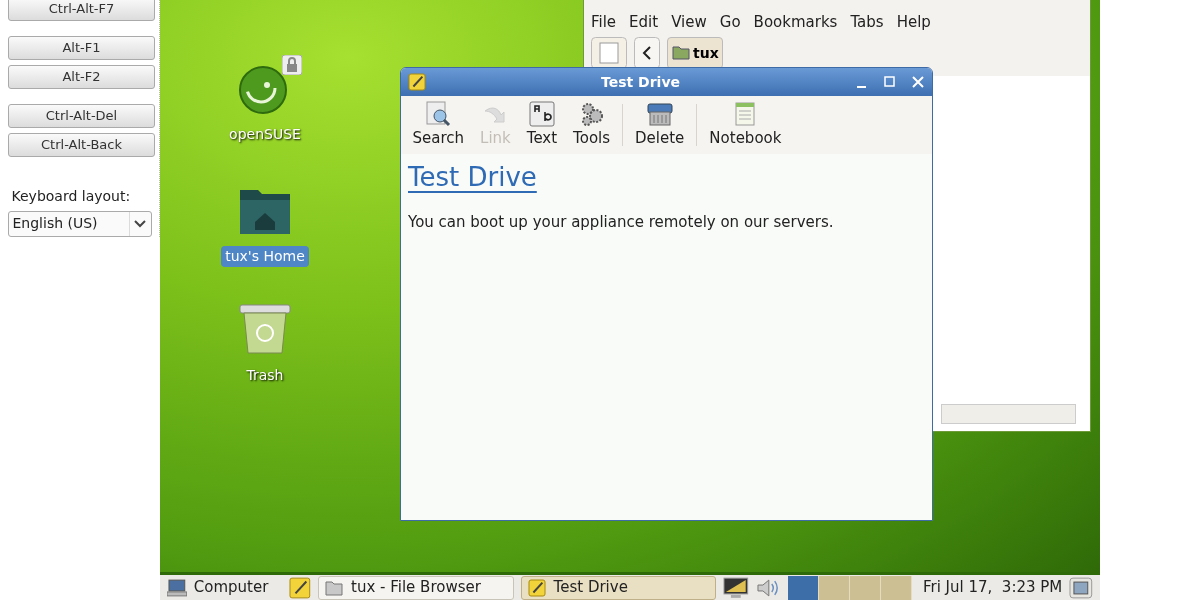 The width and height of the screenshot is (1200, 600). Describe the element at coordinates (265, 329) in the screenshot. I see `trash-can-icon` at that location.